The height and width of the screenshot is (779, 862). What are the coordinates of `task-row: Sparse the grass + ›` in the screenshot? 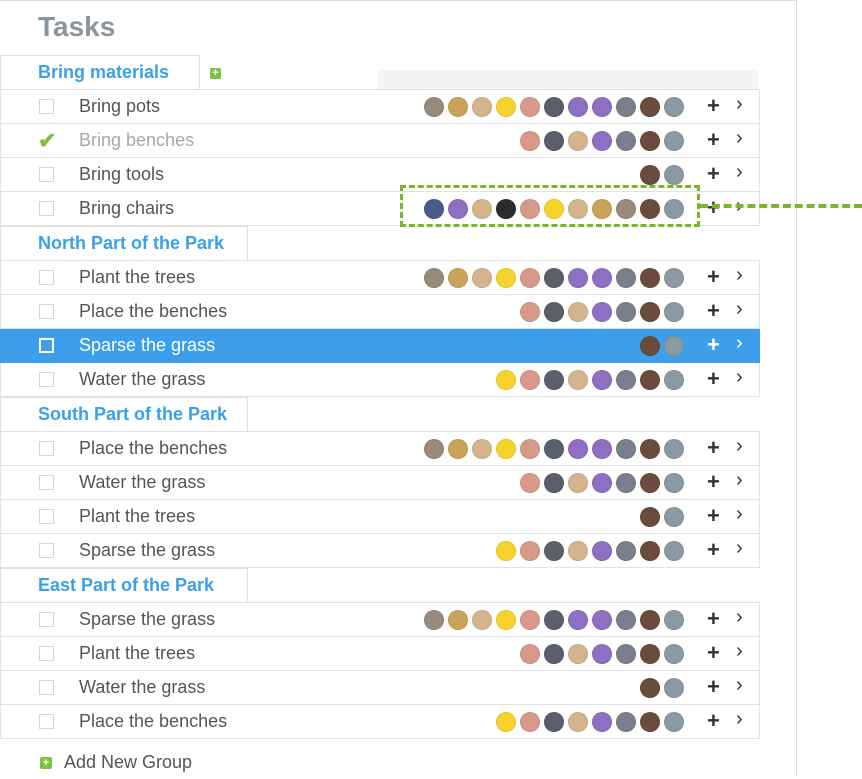 It's located at (380, 620).